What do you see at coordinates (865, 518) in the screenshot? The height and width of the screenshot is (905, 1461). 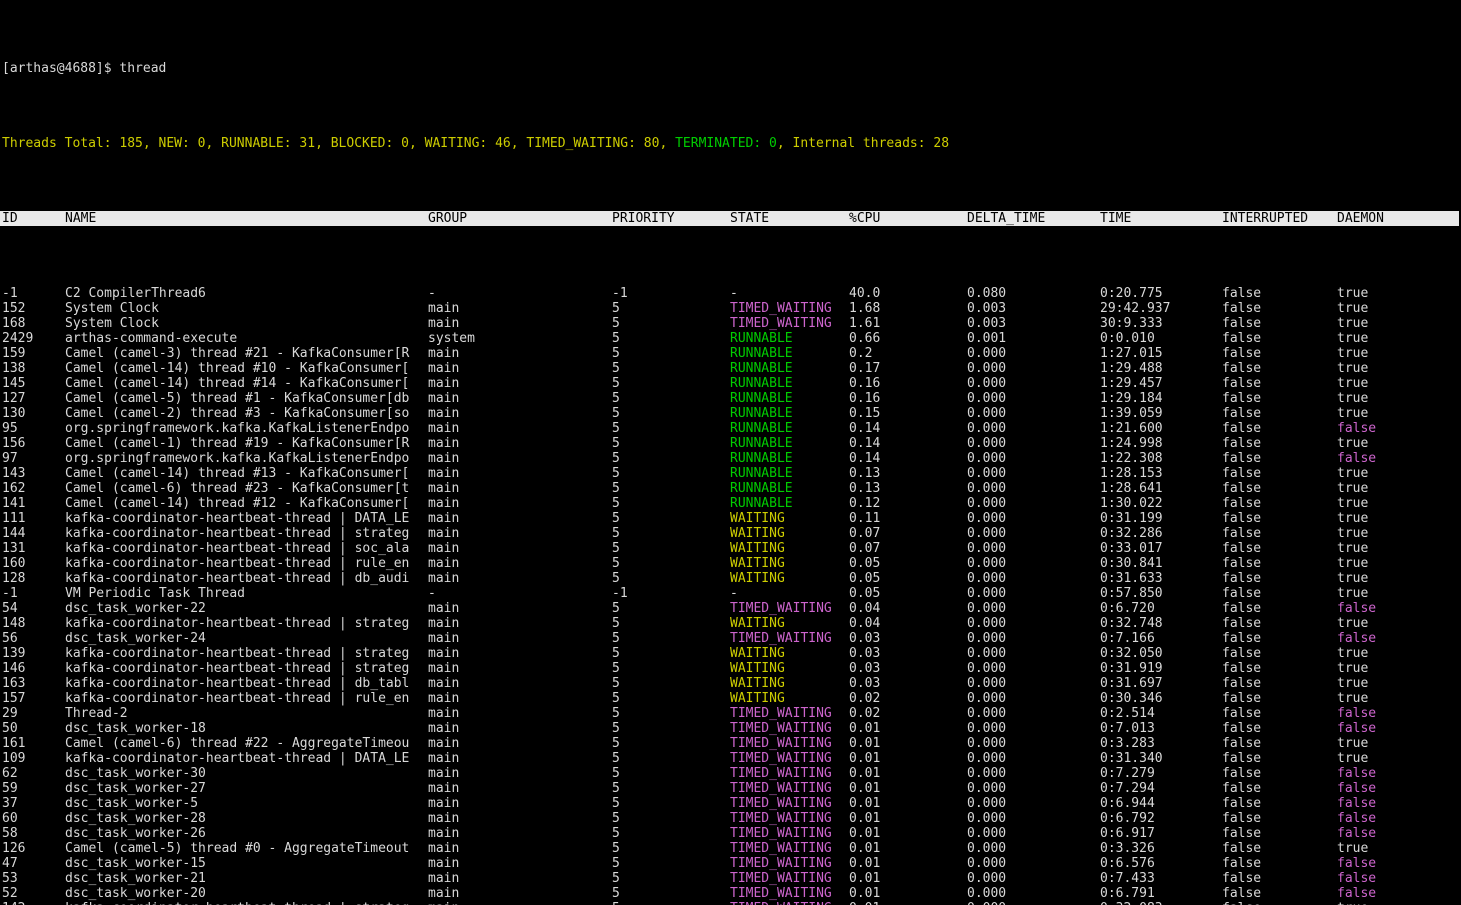 I see `cell-cpu: 0.11` at bounding box center [865, 518].